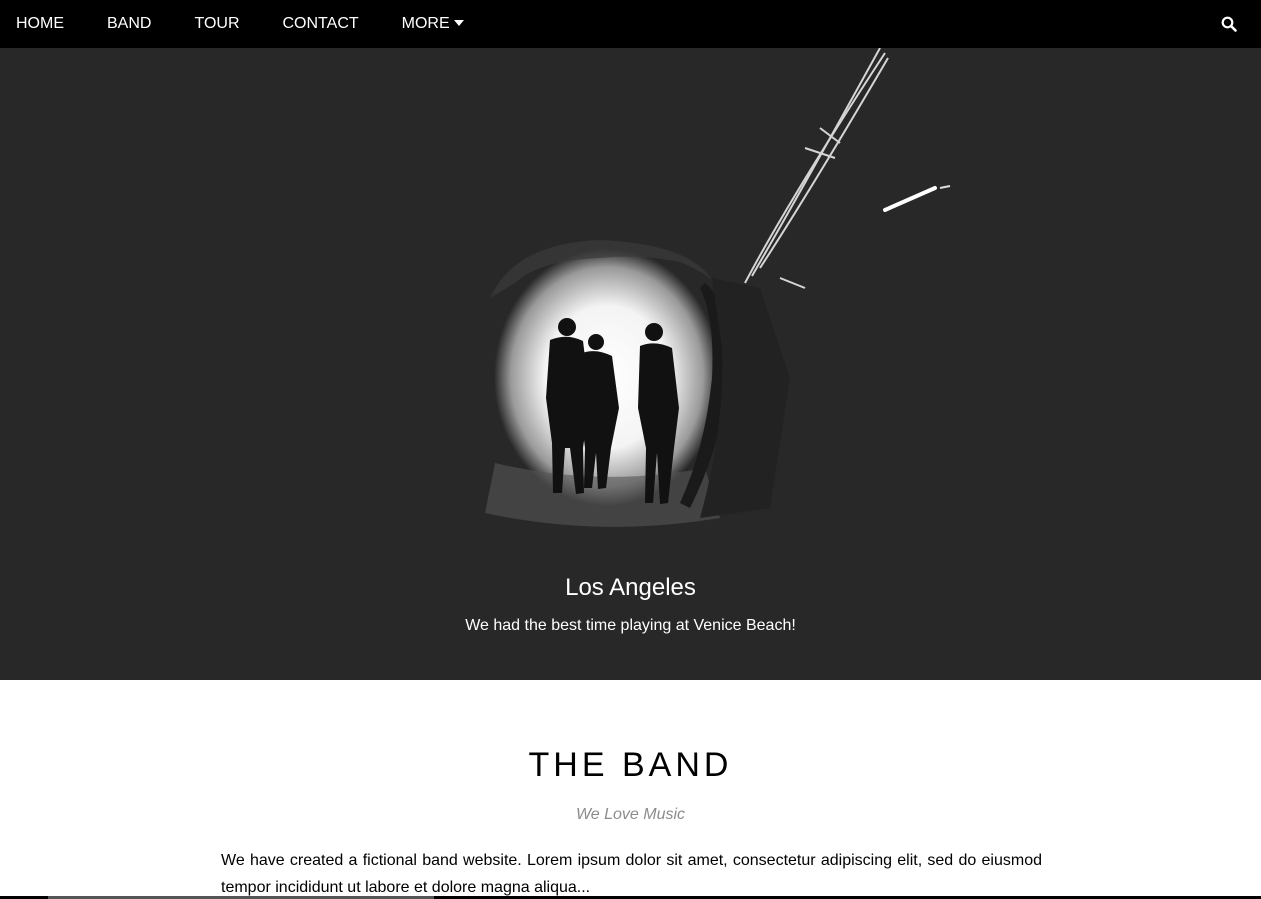 The width and height of the screenshot is (1261, 899). I want to click on caret-down-icon, so click(458, 23).